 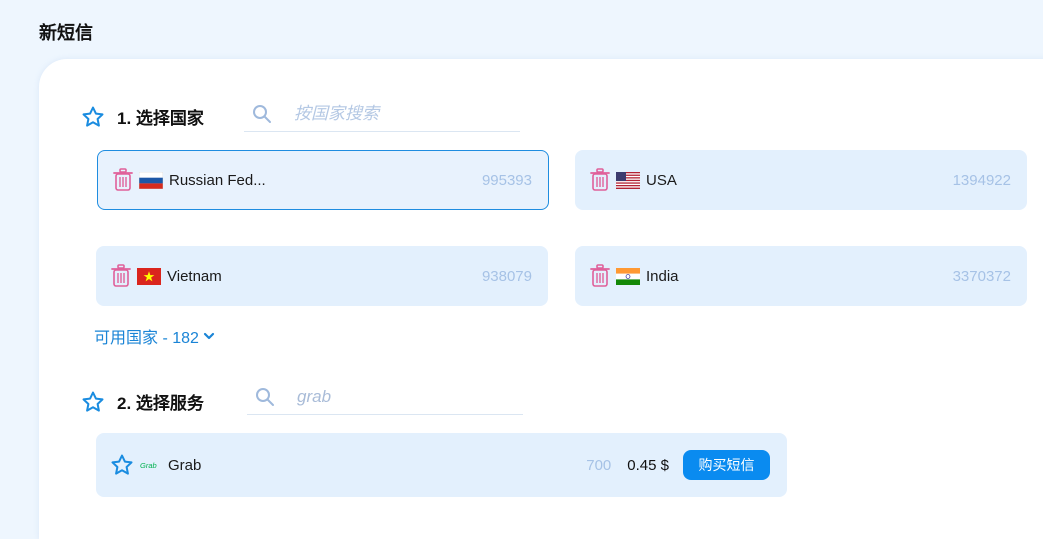 I want to click on step2-header: 2. 选择服务, so click(x=142, y=401).